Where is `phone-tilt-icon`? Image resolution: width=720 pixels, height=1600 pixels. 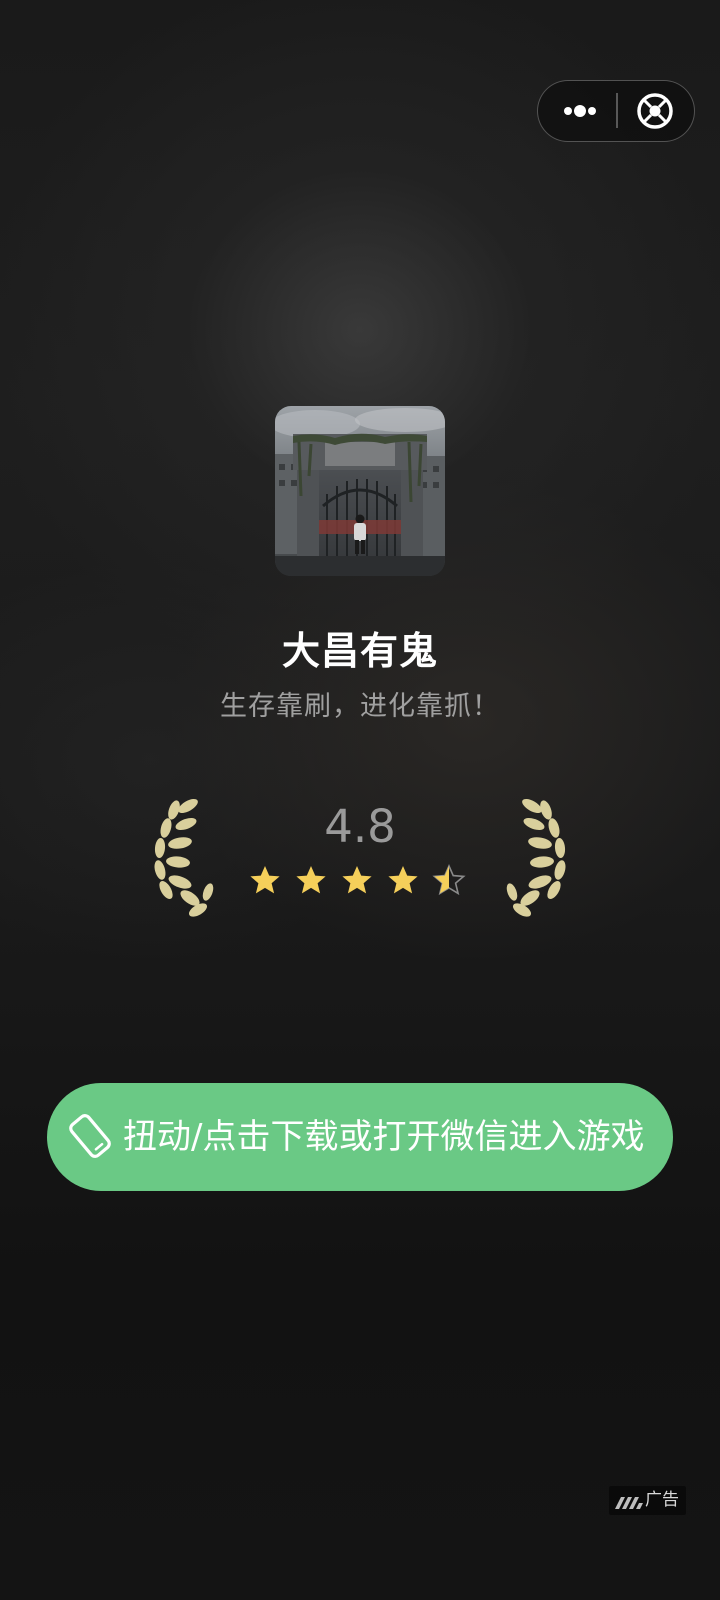 phone-tilt-icon is located at coordinates (90, 1136).